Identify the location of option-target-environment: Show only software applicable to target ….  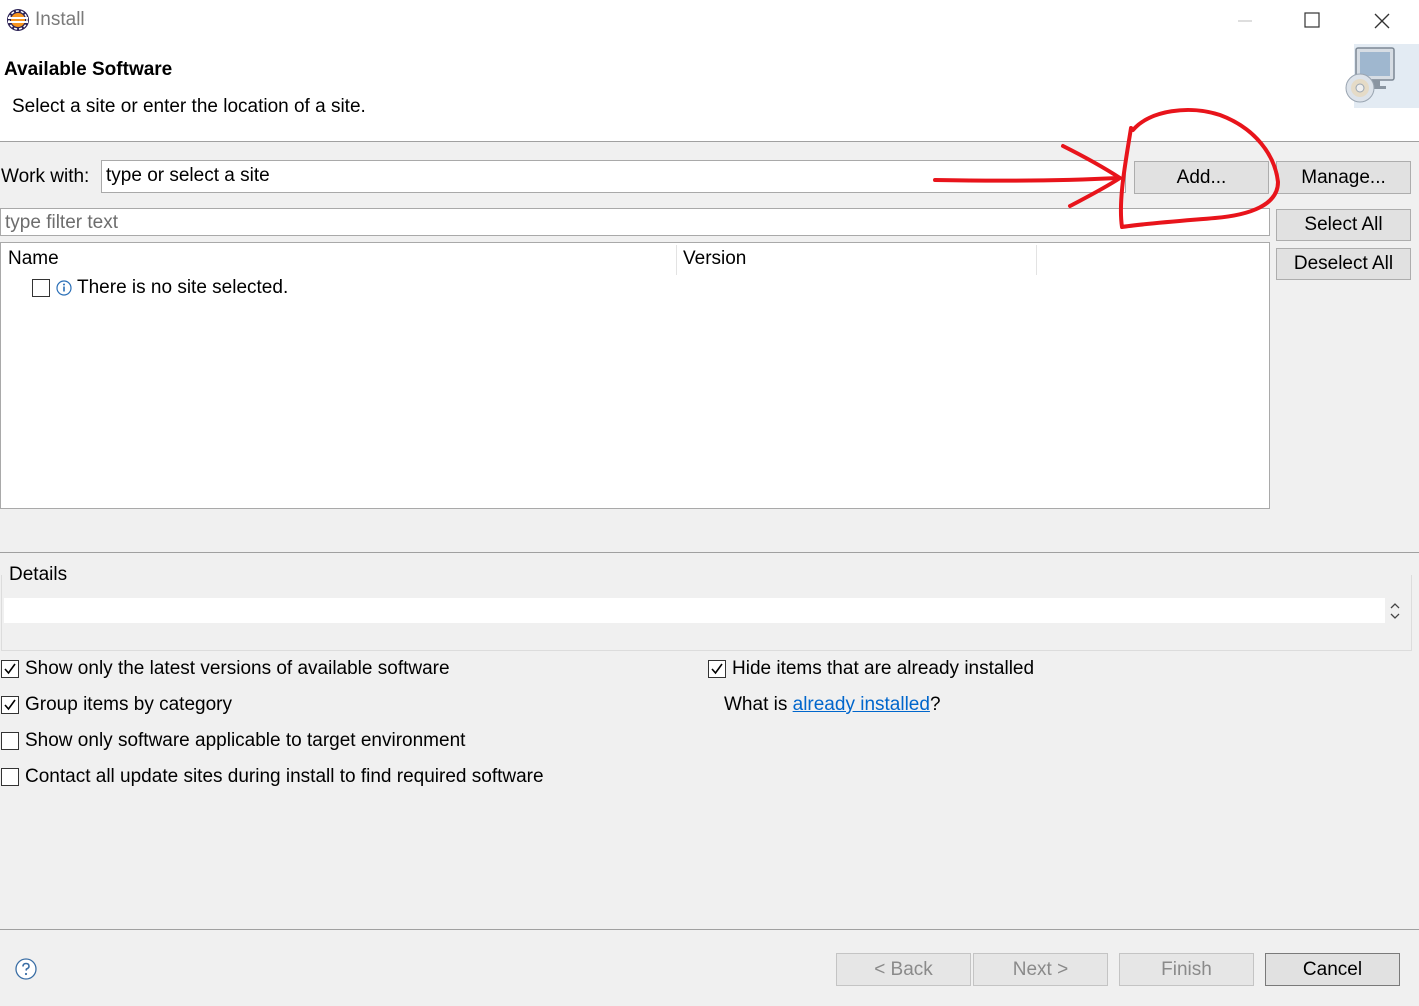
(233, 741).